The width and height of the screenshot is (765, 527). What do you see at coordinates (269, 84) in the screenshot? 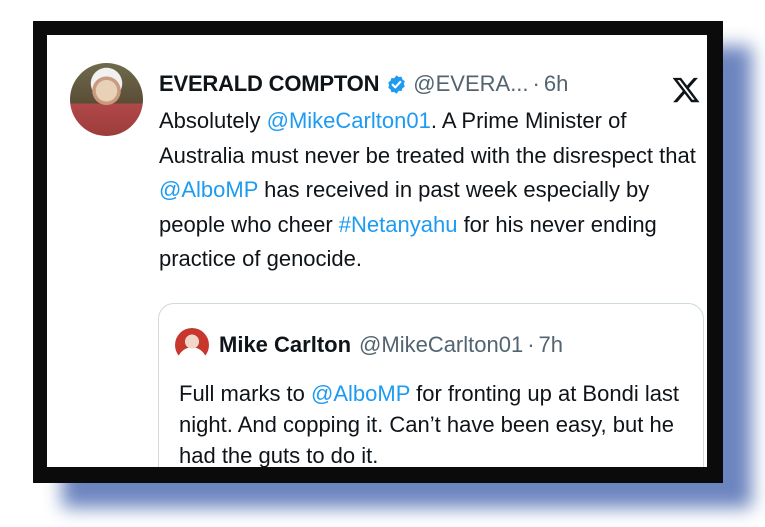
I see `author-name: EVERALD COMPTON` at bounding box center [269, 84].